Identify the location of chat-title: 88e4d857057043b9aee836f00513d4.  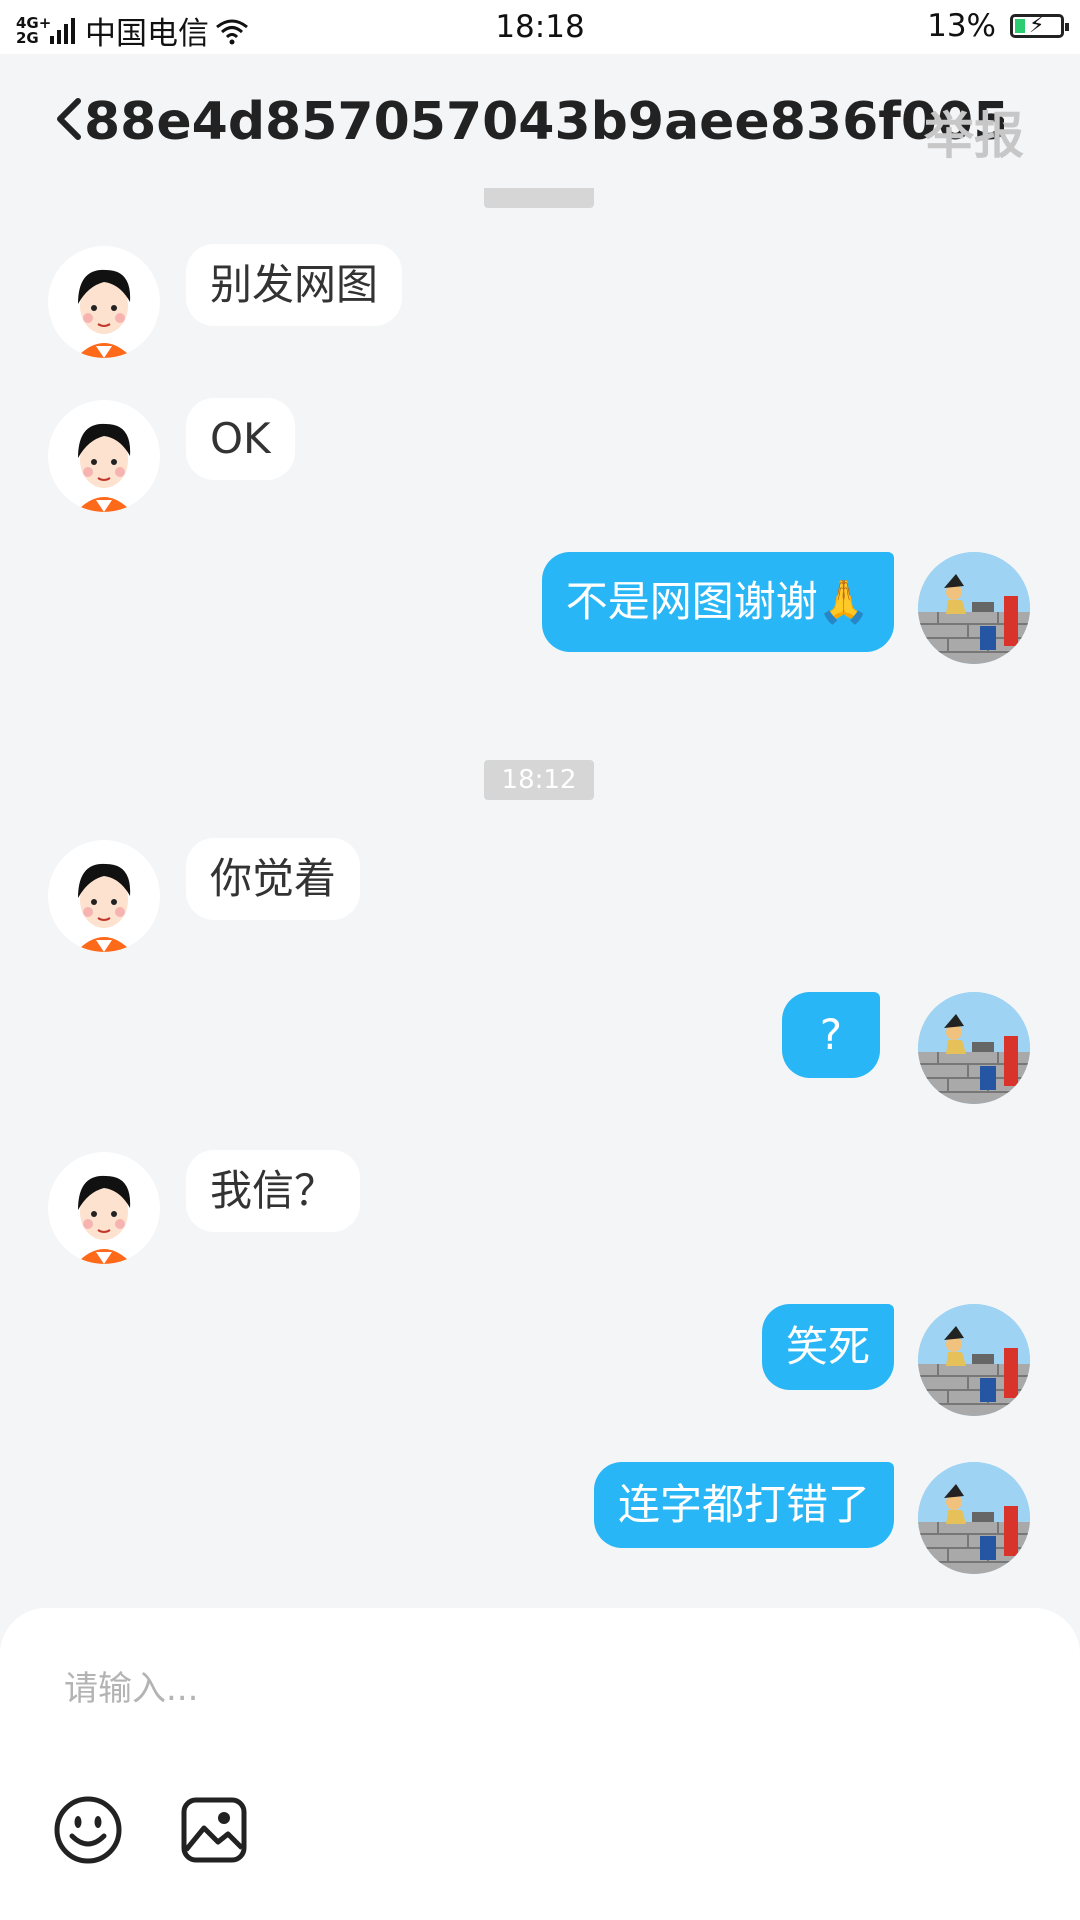
(544, 122).